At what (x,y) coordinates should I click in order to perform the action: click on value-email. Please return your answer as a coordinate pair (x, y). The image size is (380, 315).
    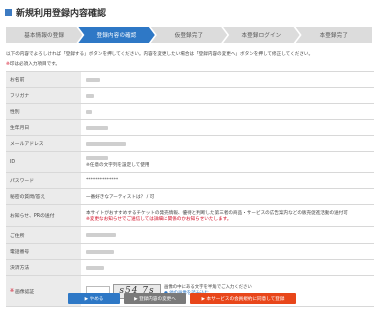
    Looking at the image, I should click on (227, 143).